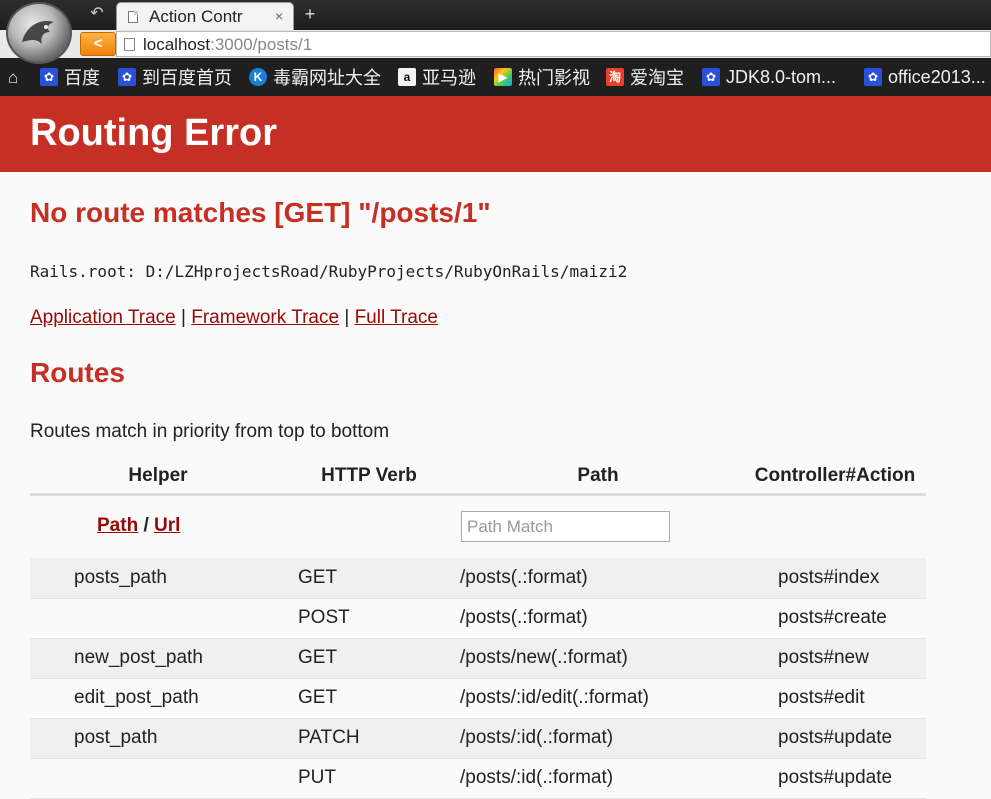 The width and height of the screenshot is (991, 799). Describe the element at coordinates (310, 14) in the screenshot. I see `new-tab-button: +` at that location.